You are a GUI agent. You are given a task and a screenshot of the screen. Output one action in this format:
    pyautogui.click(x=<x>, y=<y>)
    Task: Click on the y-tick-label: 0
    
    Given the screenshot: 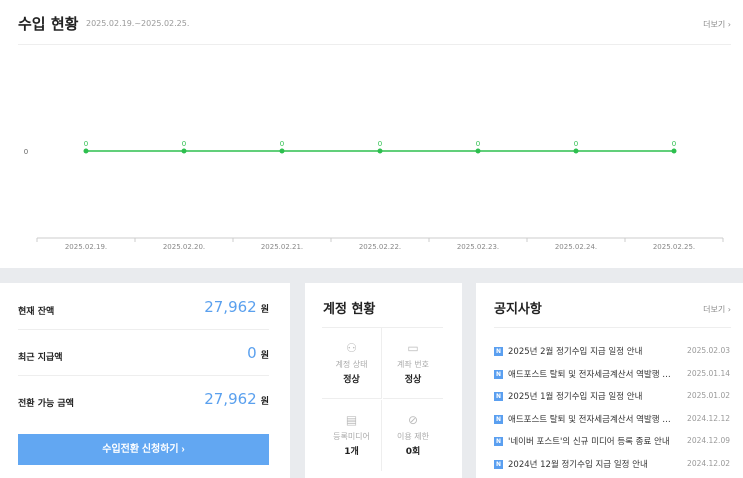 What is the action you would take?
    pyautogui.click(x=26, y=152)
    